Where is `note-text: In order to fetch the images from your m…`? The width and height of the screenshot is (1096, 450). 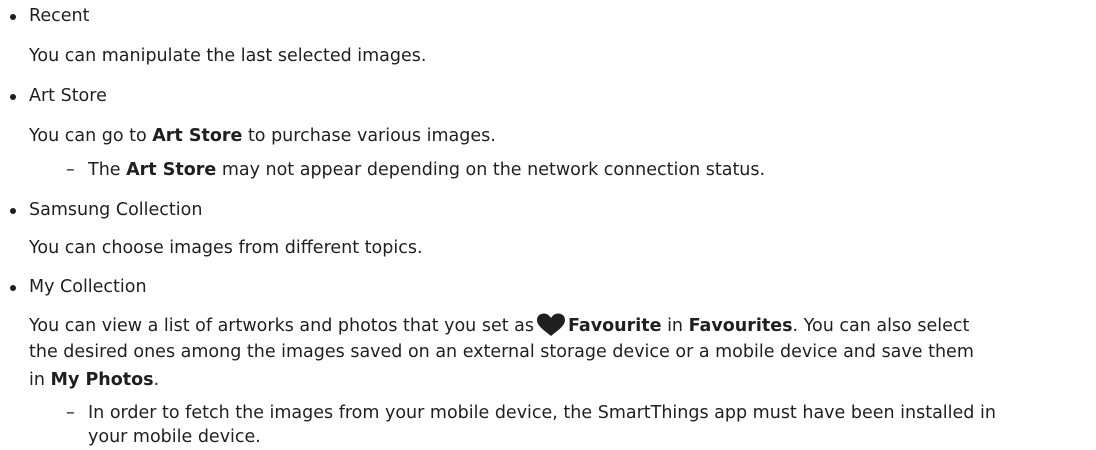
note-text: In order to fetch the images from your m… is located at coordinates (542, 413).